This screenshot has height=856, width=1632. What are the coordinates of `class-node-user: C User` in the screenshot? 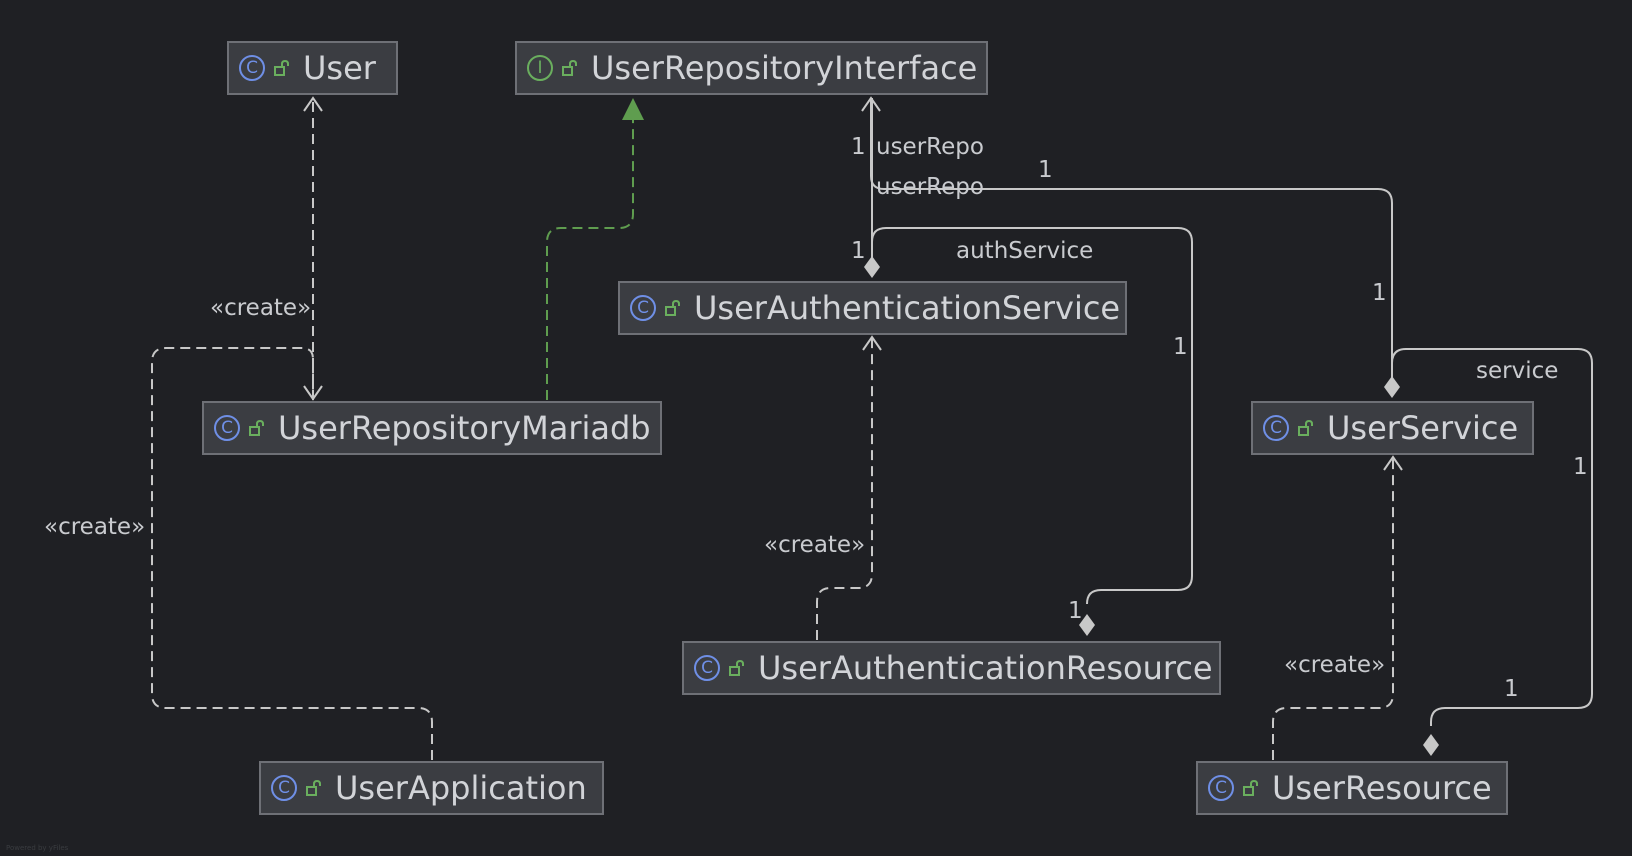 It's located at (312, 68).